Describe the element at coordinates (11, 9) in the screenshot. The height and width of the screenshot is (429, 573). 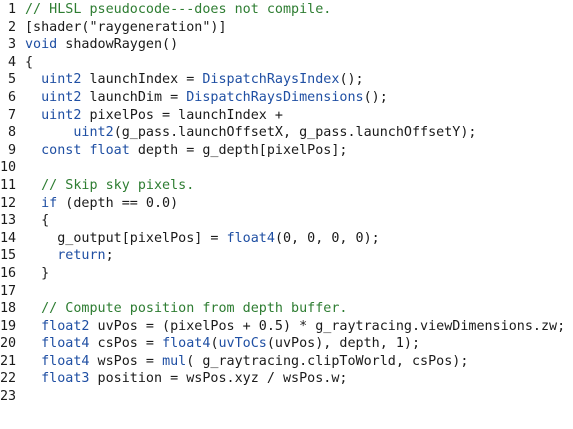
I see `line-number: 1` at that location.